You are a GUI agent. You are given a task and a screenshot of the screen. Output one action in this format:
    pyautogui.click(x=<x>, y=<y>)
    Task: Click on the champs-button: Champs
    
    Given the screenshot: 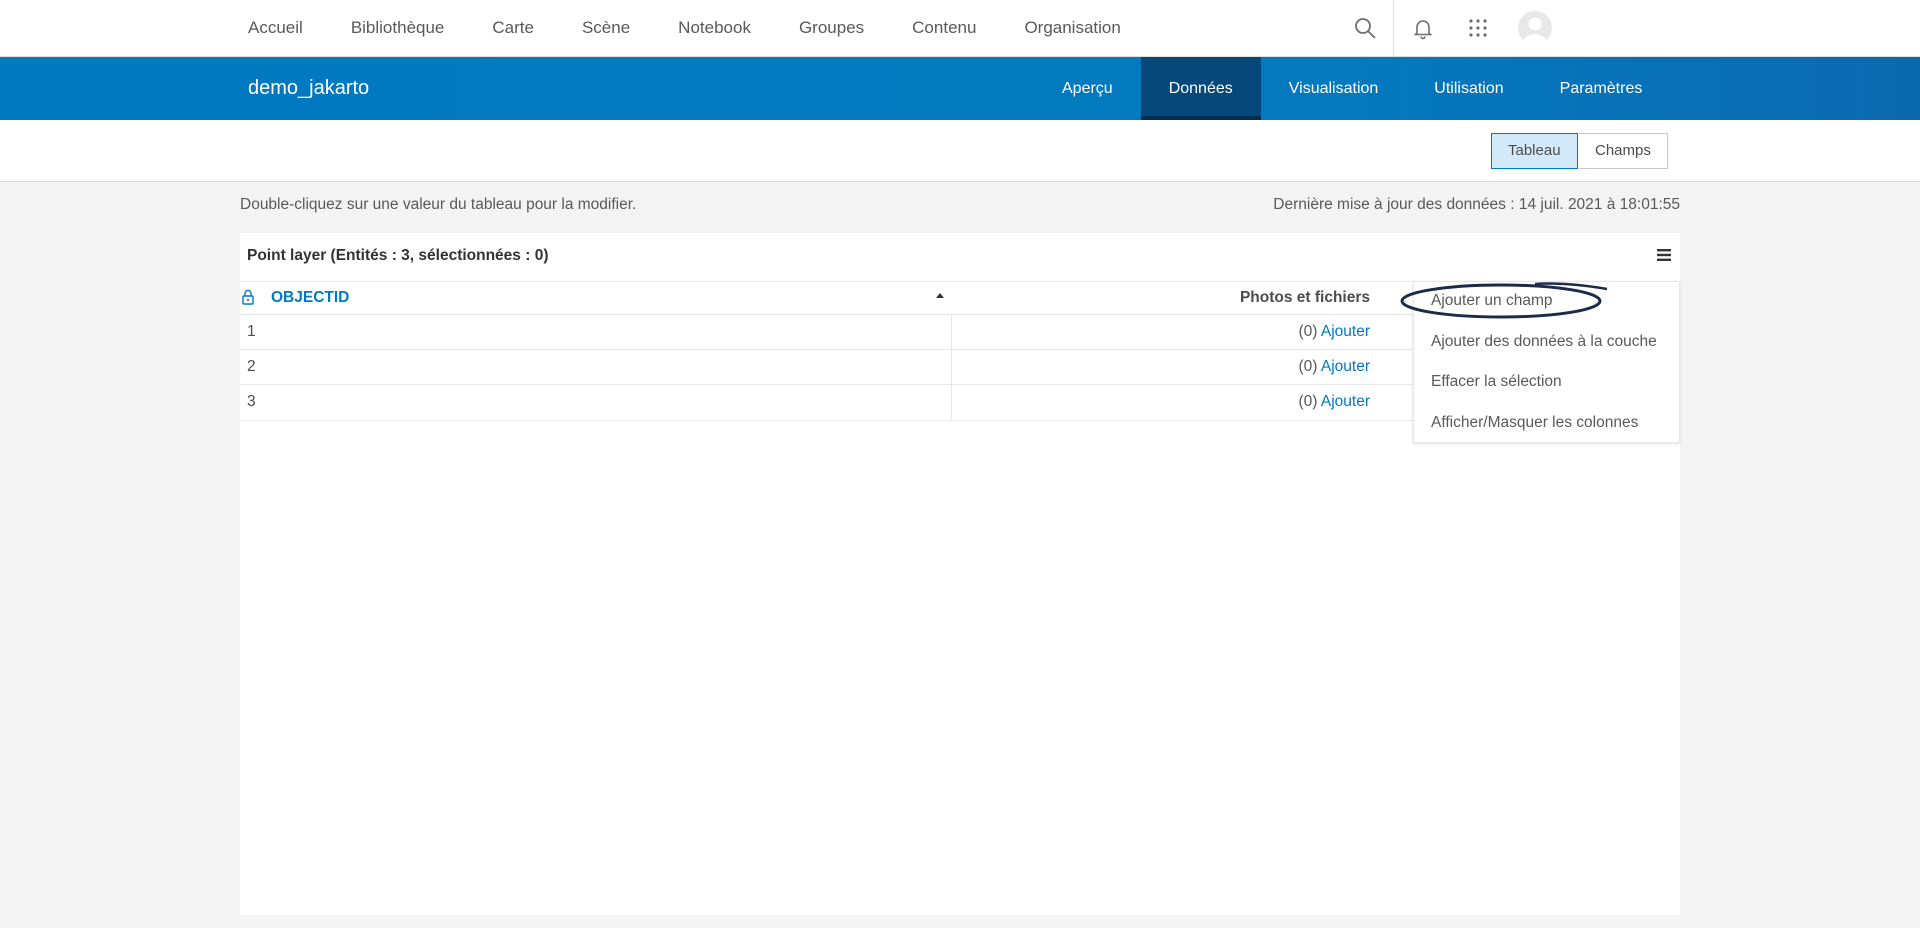 What is the action you would take?
    pyautogui.click(x=1623, y=151)
    